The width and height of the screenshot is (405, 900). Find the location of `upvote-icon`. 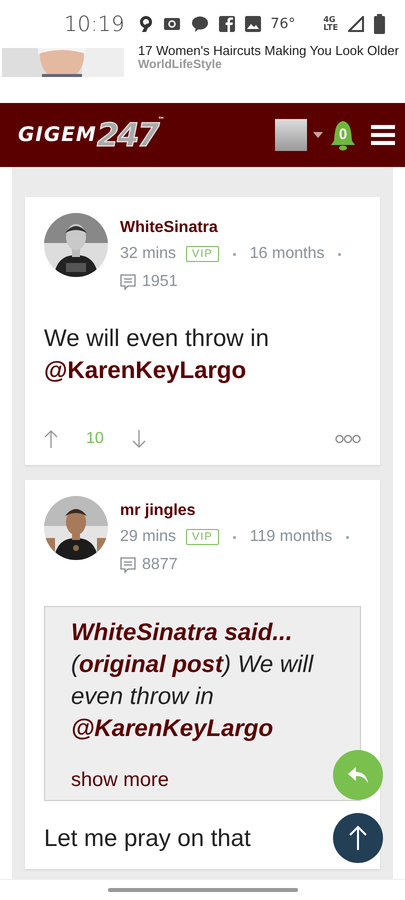

upvote-icon is located at coordinates (51, 439).